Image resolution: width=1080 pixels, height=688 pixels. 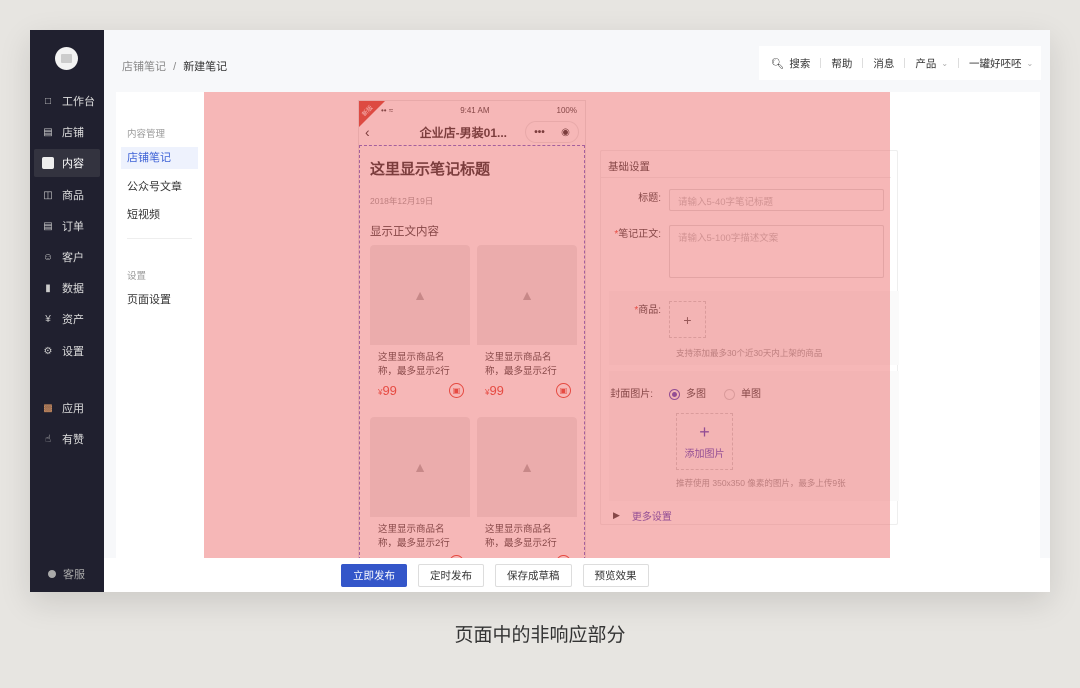 I want to click on top-bar: 🔍︎ 搜索 帮助 消息 产品 ⌄ 一罐好呸呸 ⌄, so click(x=900, y=63).